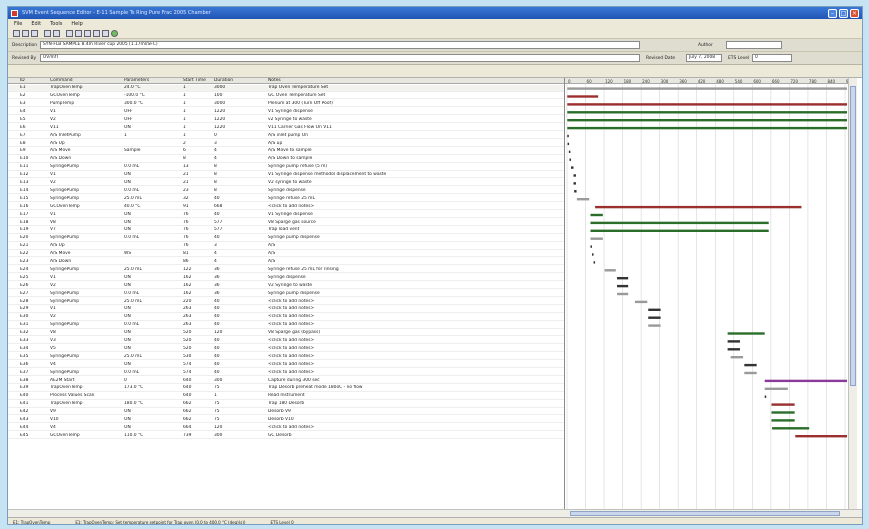  What do you see at coordinates (31, 333) in the screenshot?
I see `cell-id: E32` at bounding box center [31, 333].